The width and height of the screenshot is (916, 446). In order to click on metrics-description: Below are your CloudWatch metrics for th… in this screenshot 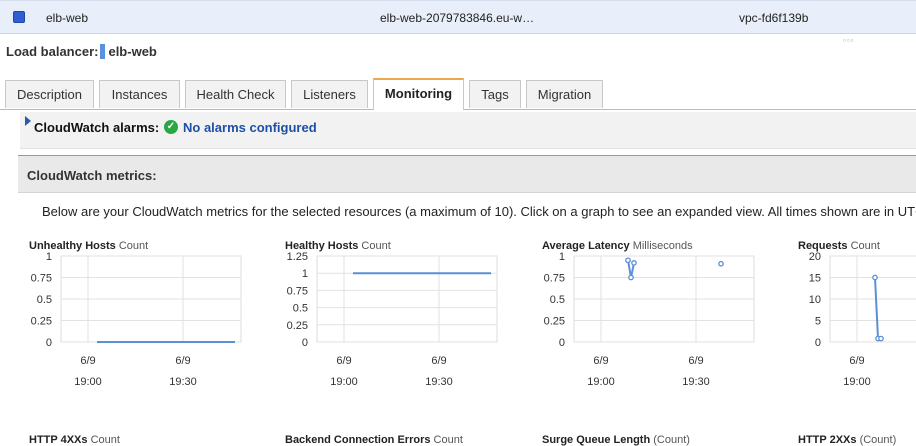, I will do `click(479, 211)`.